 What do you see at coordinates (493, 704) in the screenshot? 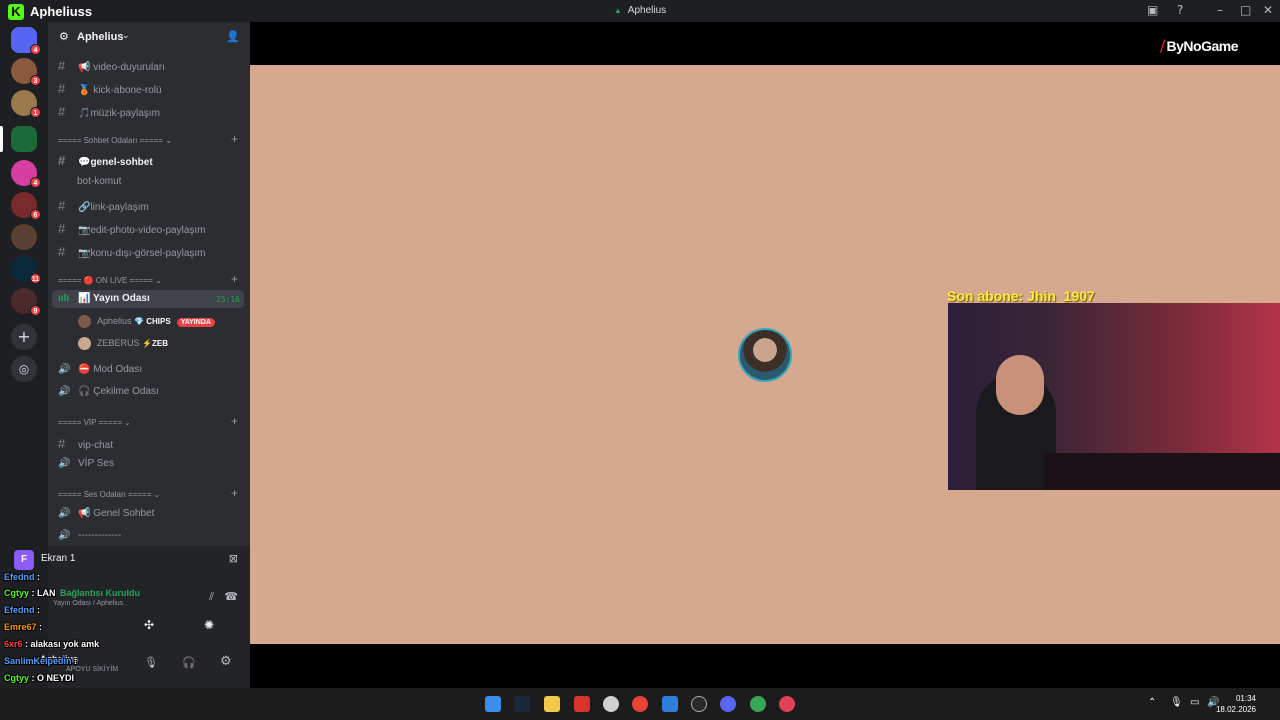
I see `windows-start-icon` at bounding box center [493, 704].